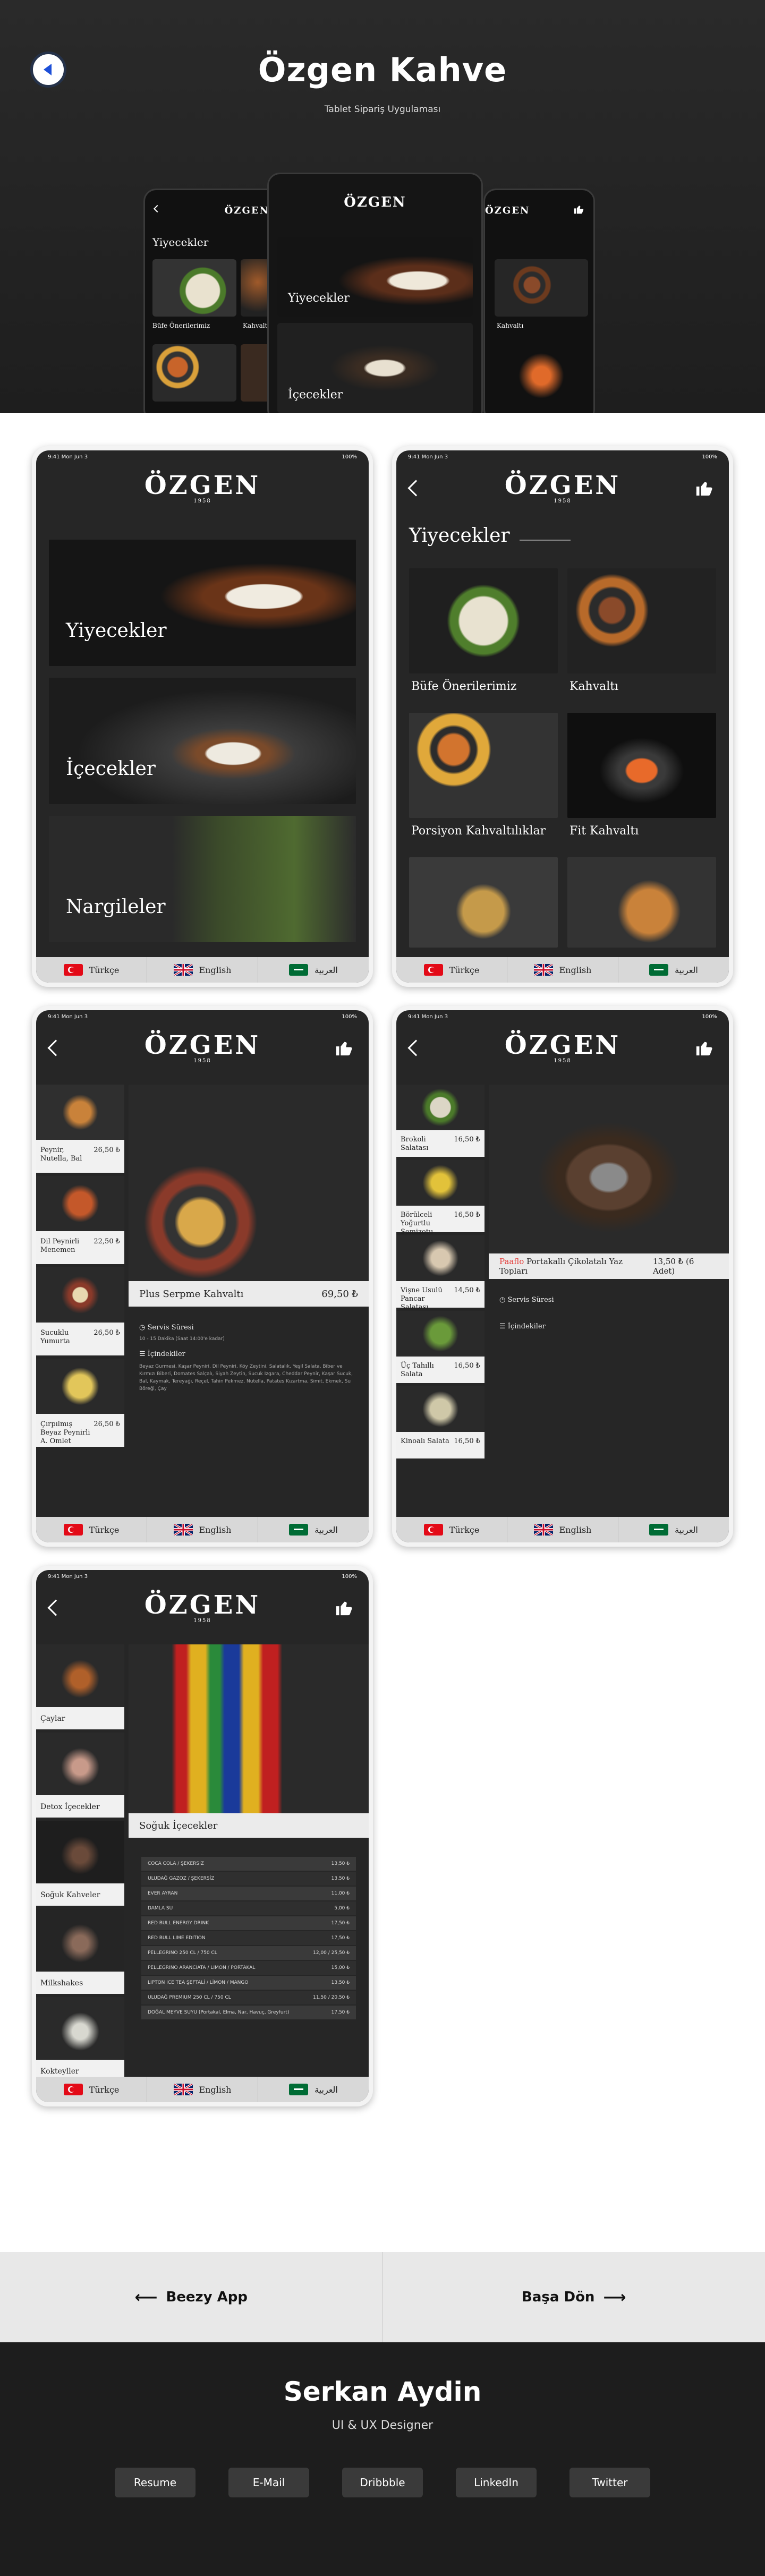  What do you see at coordinates (248, 1879) in the screenshot?
I see `table-row: ULUDAĞ GAZOZ / ŞEKERSİZ13,50 ₺` at bounding box center [248, 1879].